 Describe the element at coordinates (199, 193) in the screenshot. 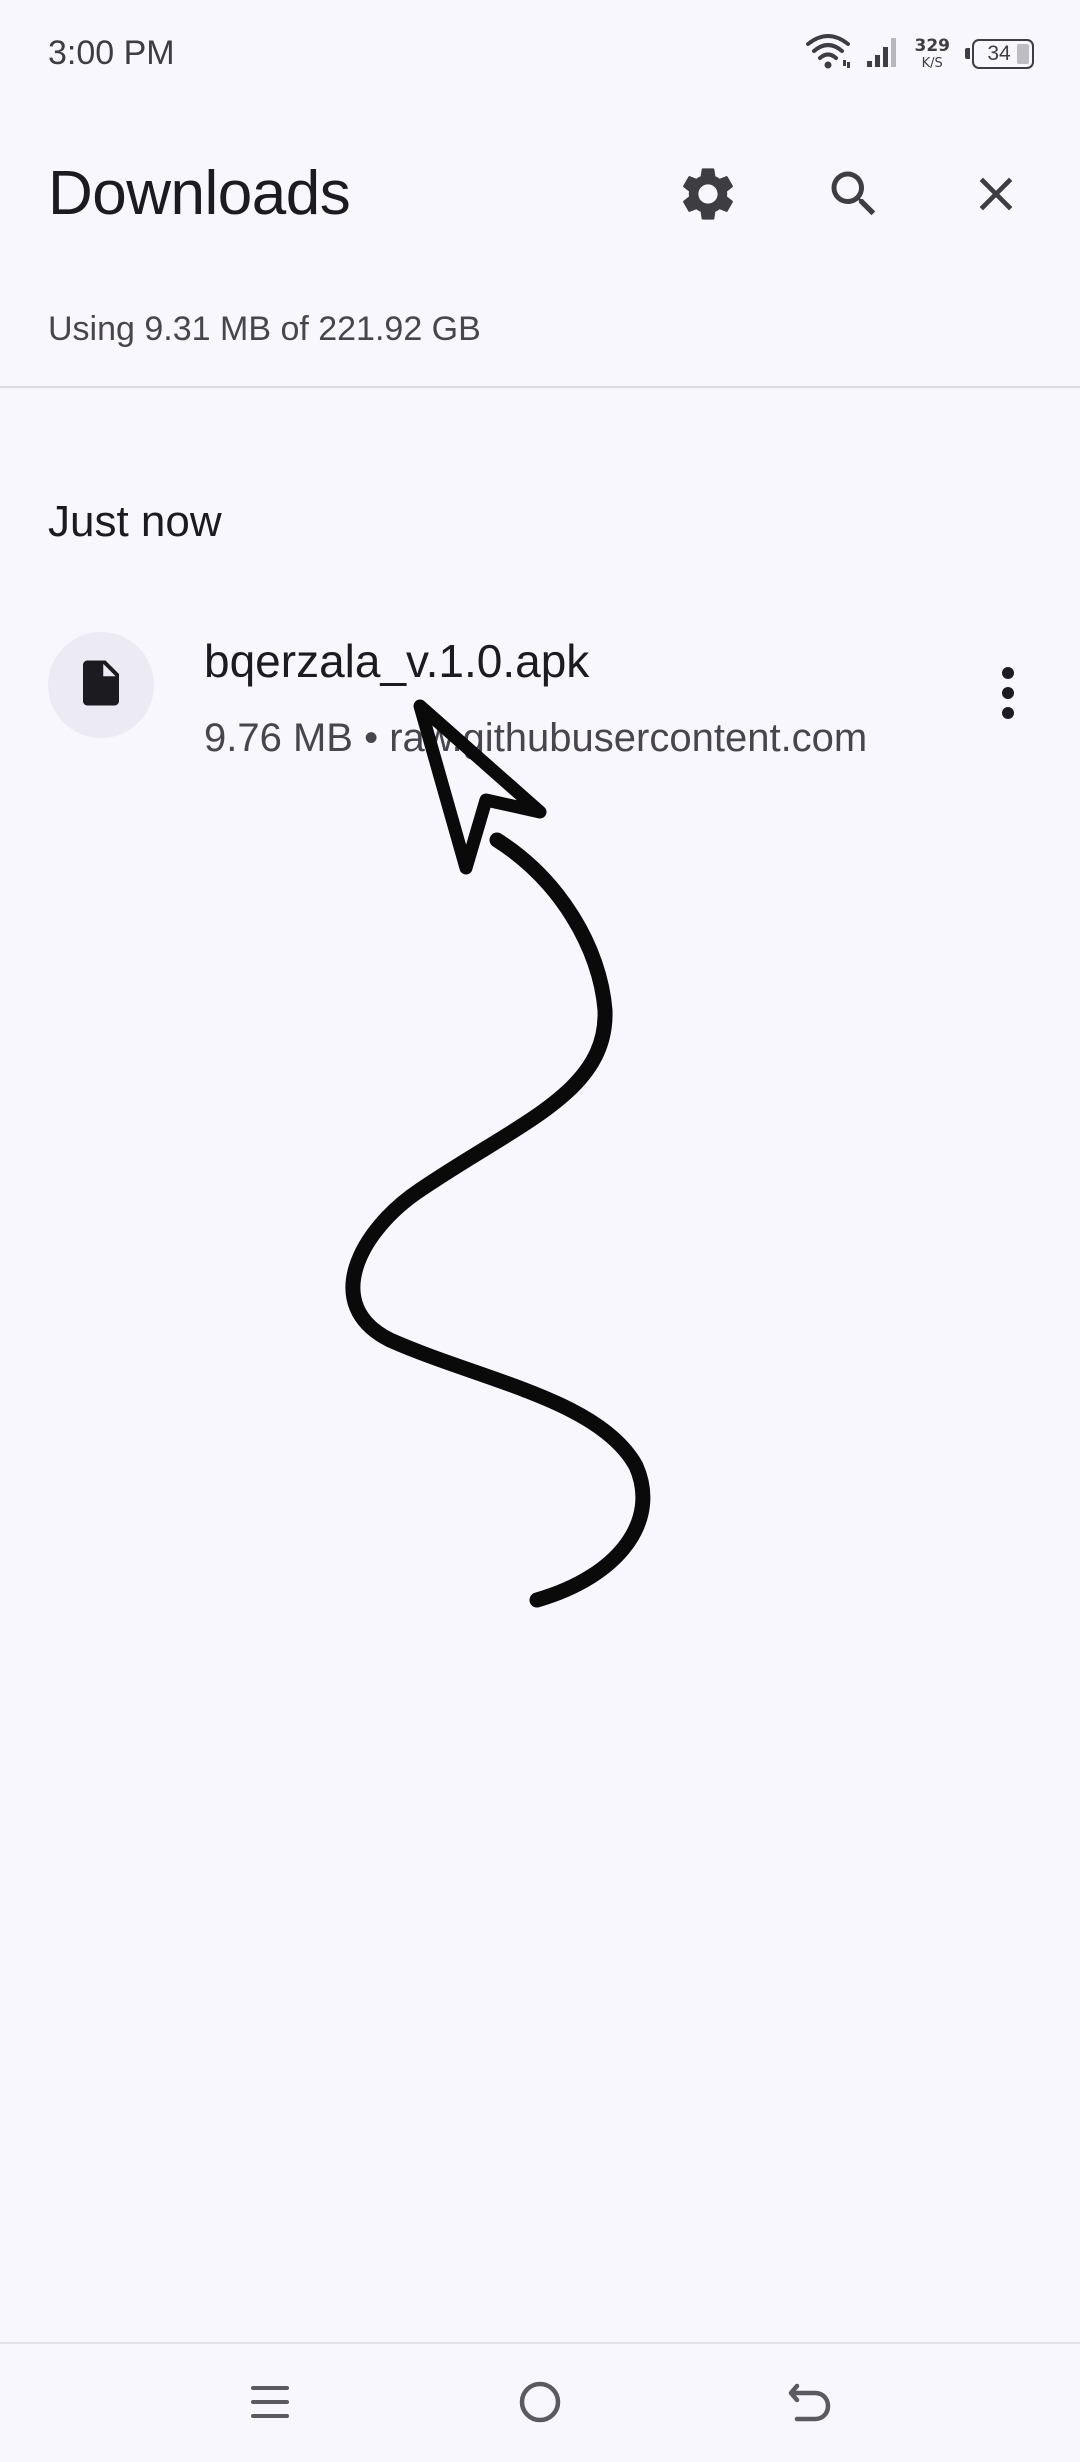

I see `page-title: Downloads` at that location.